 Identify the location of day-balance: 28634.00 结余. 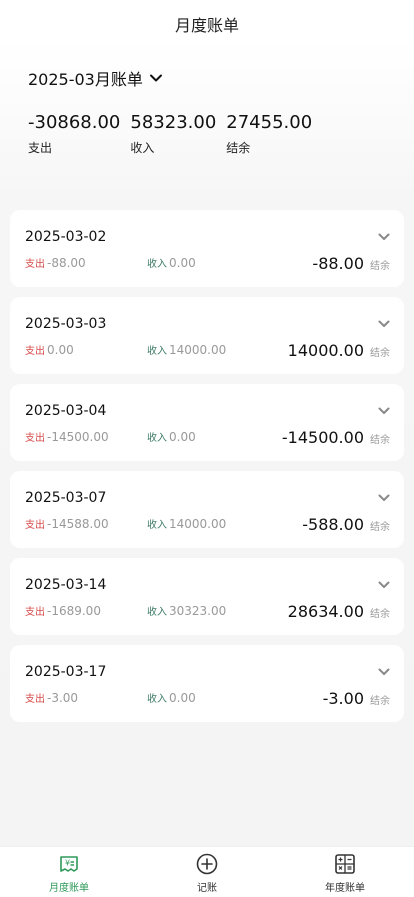
(339, 611).